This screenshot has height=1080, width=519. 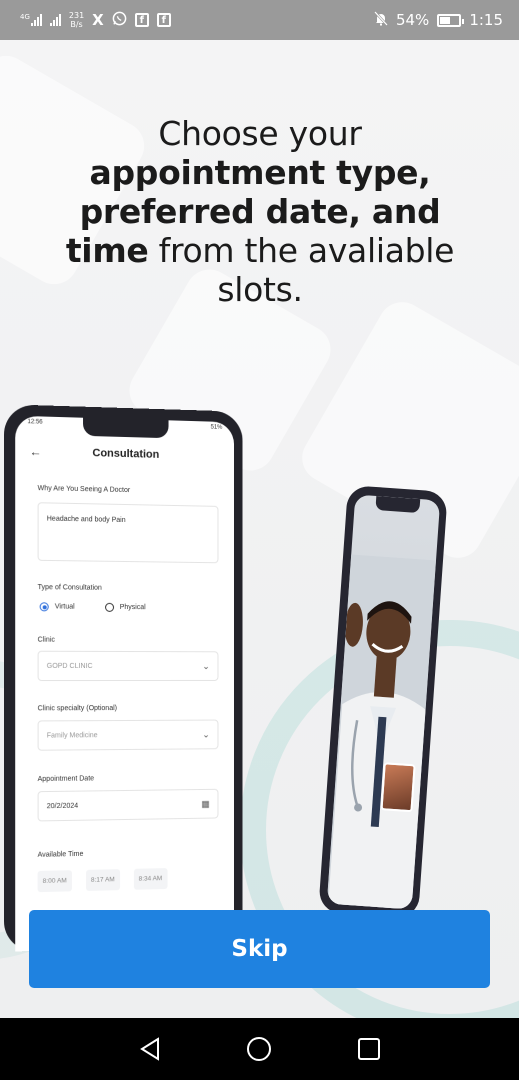 What do you see at coordinates (398, 787) in the screenshot?
I see `self-view-thumbnail` at bounding box center [398, 787].